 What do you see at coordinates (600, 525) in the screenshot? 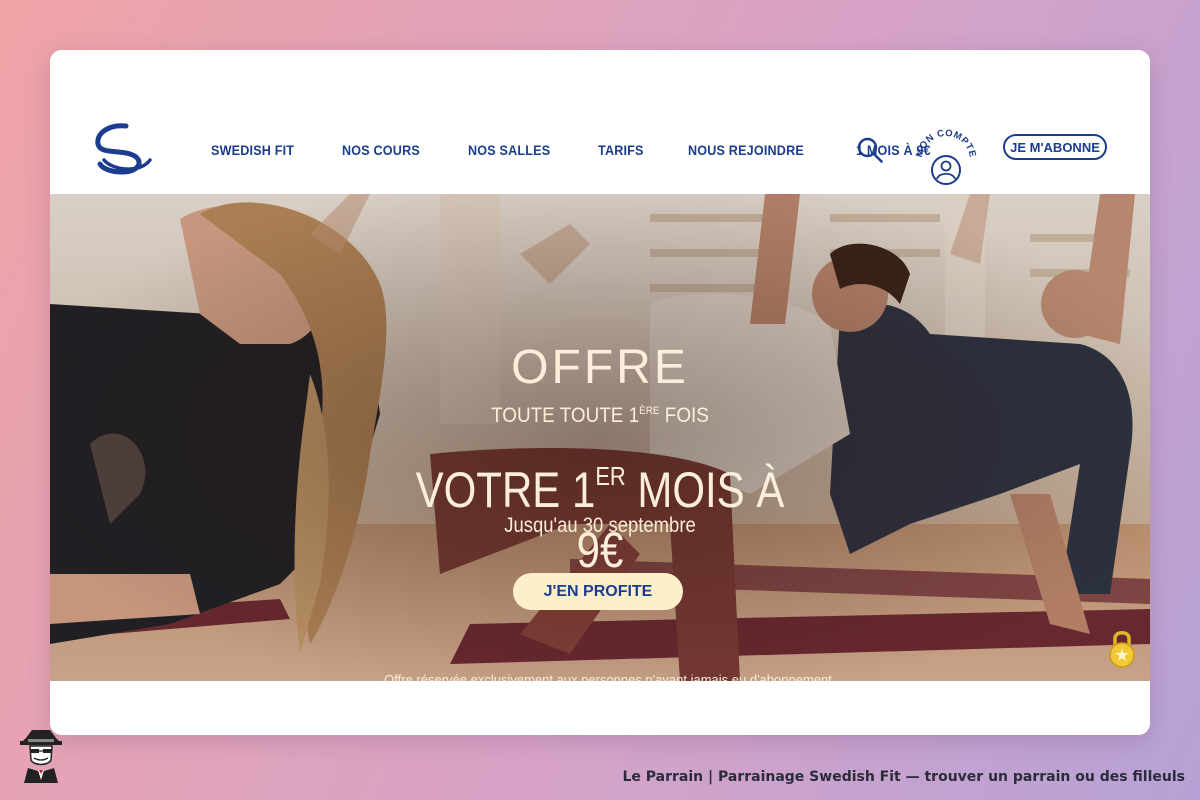
I see `offer-dates: Jusqu'au 30 septembre` at bounding box center [600, 525].